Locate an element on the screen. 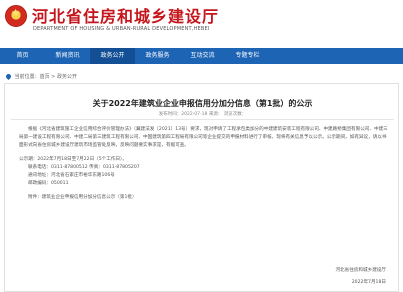 This screenshot has width=403, height=292. article-title: 关于2022年建筑业企业申报信用分加分信息（第1批）的公示 is located at coordinates (202, 103).